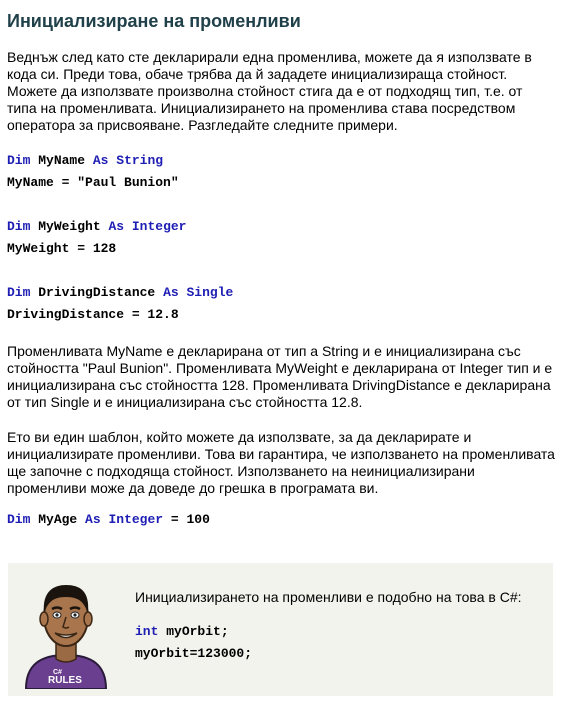  I want to click on code-type: Single, so click(210, 292).